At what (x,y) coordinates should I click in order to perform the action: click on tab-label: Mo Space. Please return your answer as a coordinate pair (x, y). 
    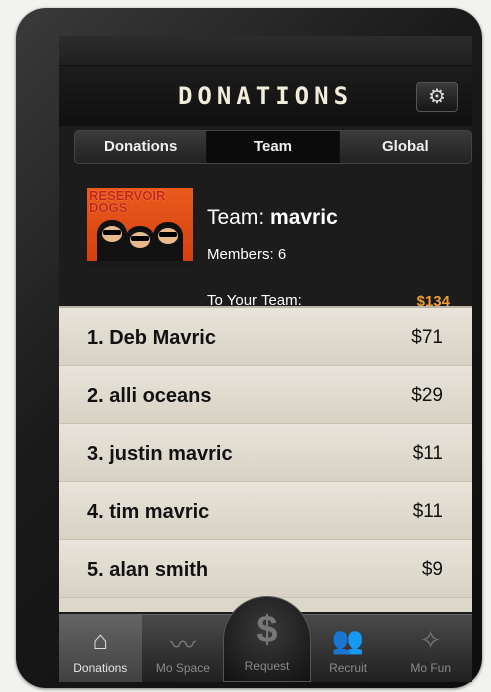
    Looking at the image, I should click on (182, 668).